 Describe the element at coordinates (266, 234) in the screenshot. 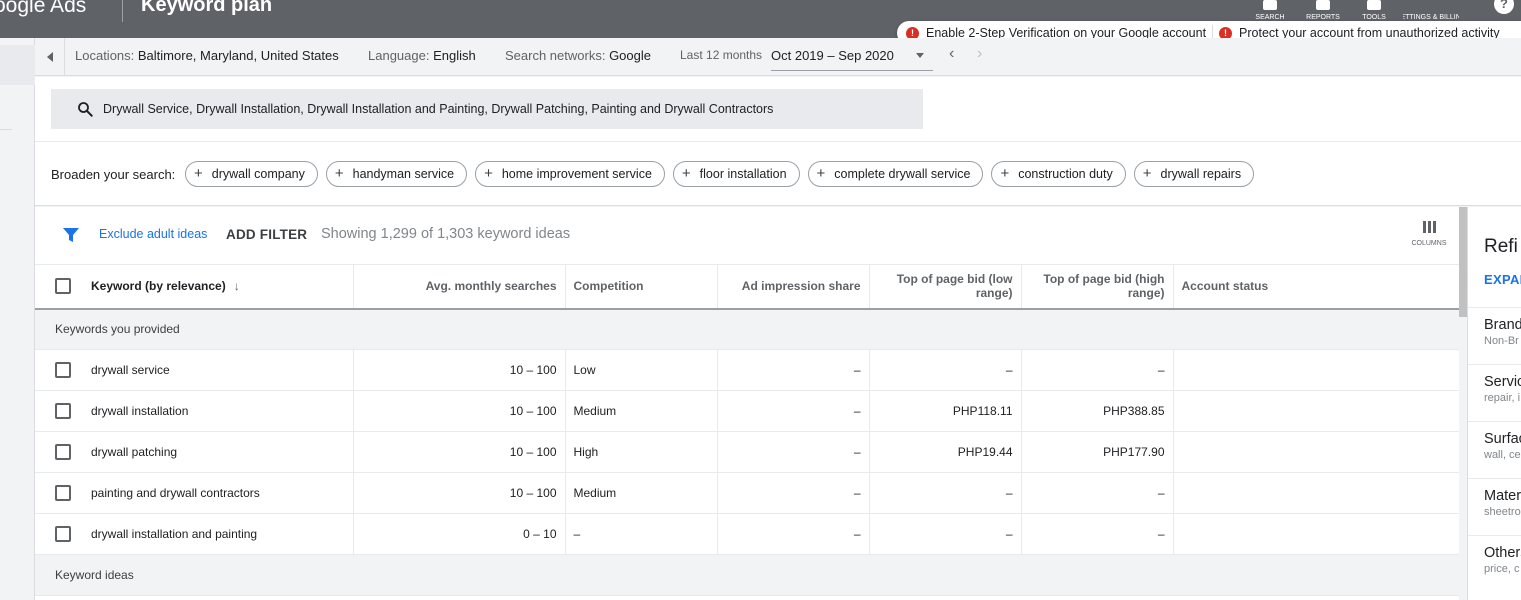

I see `add-filter-button: ADD FILTER` at that location.